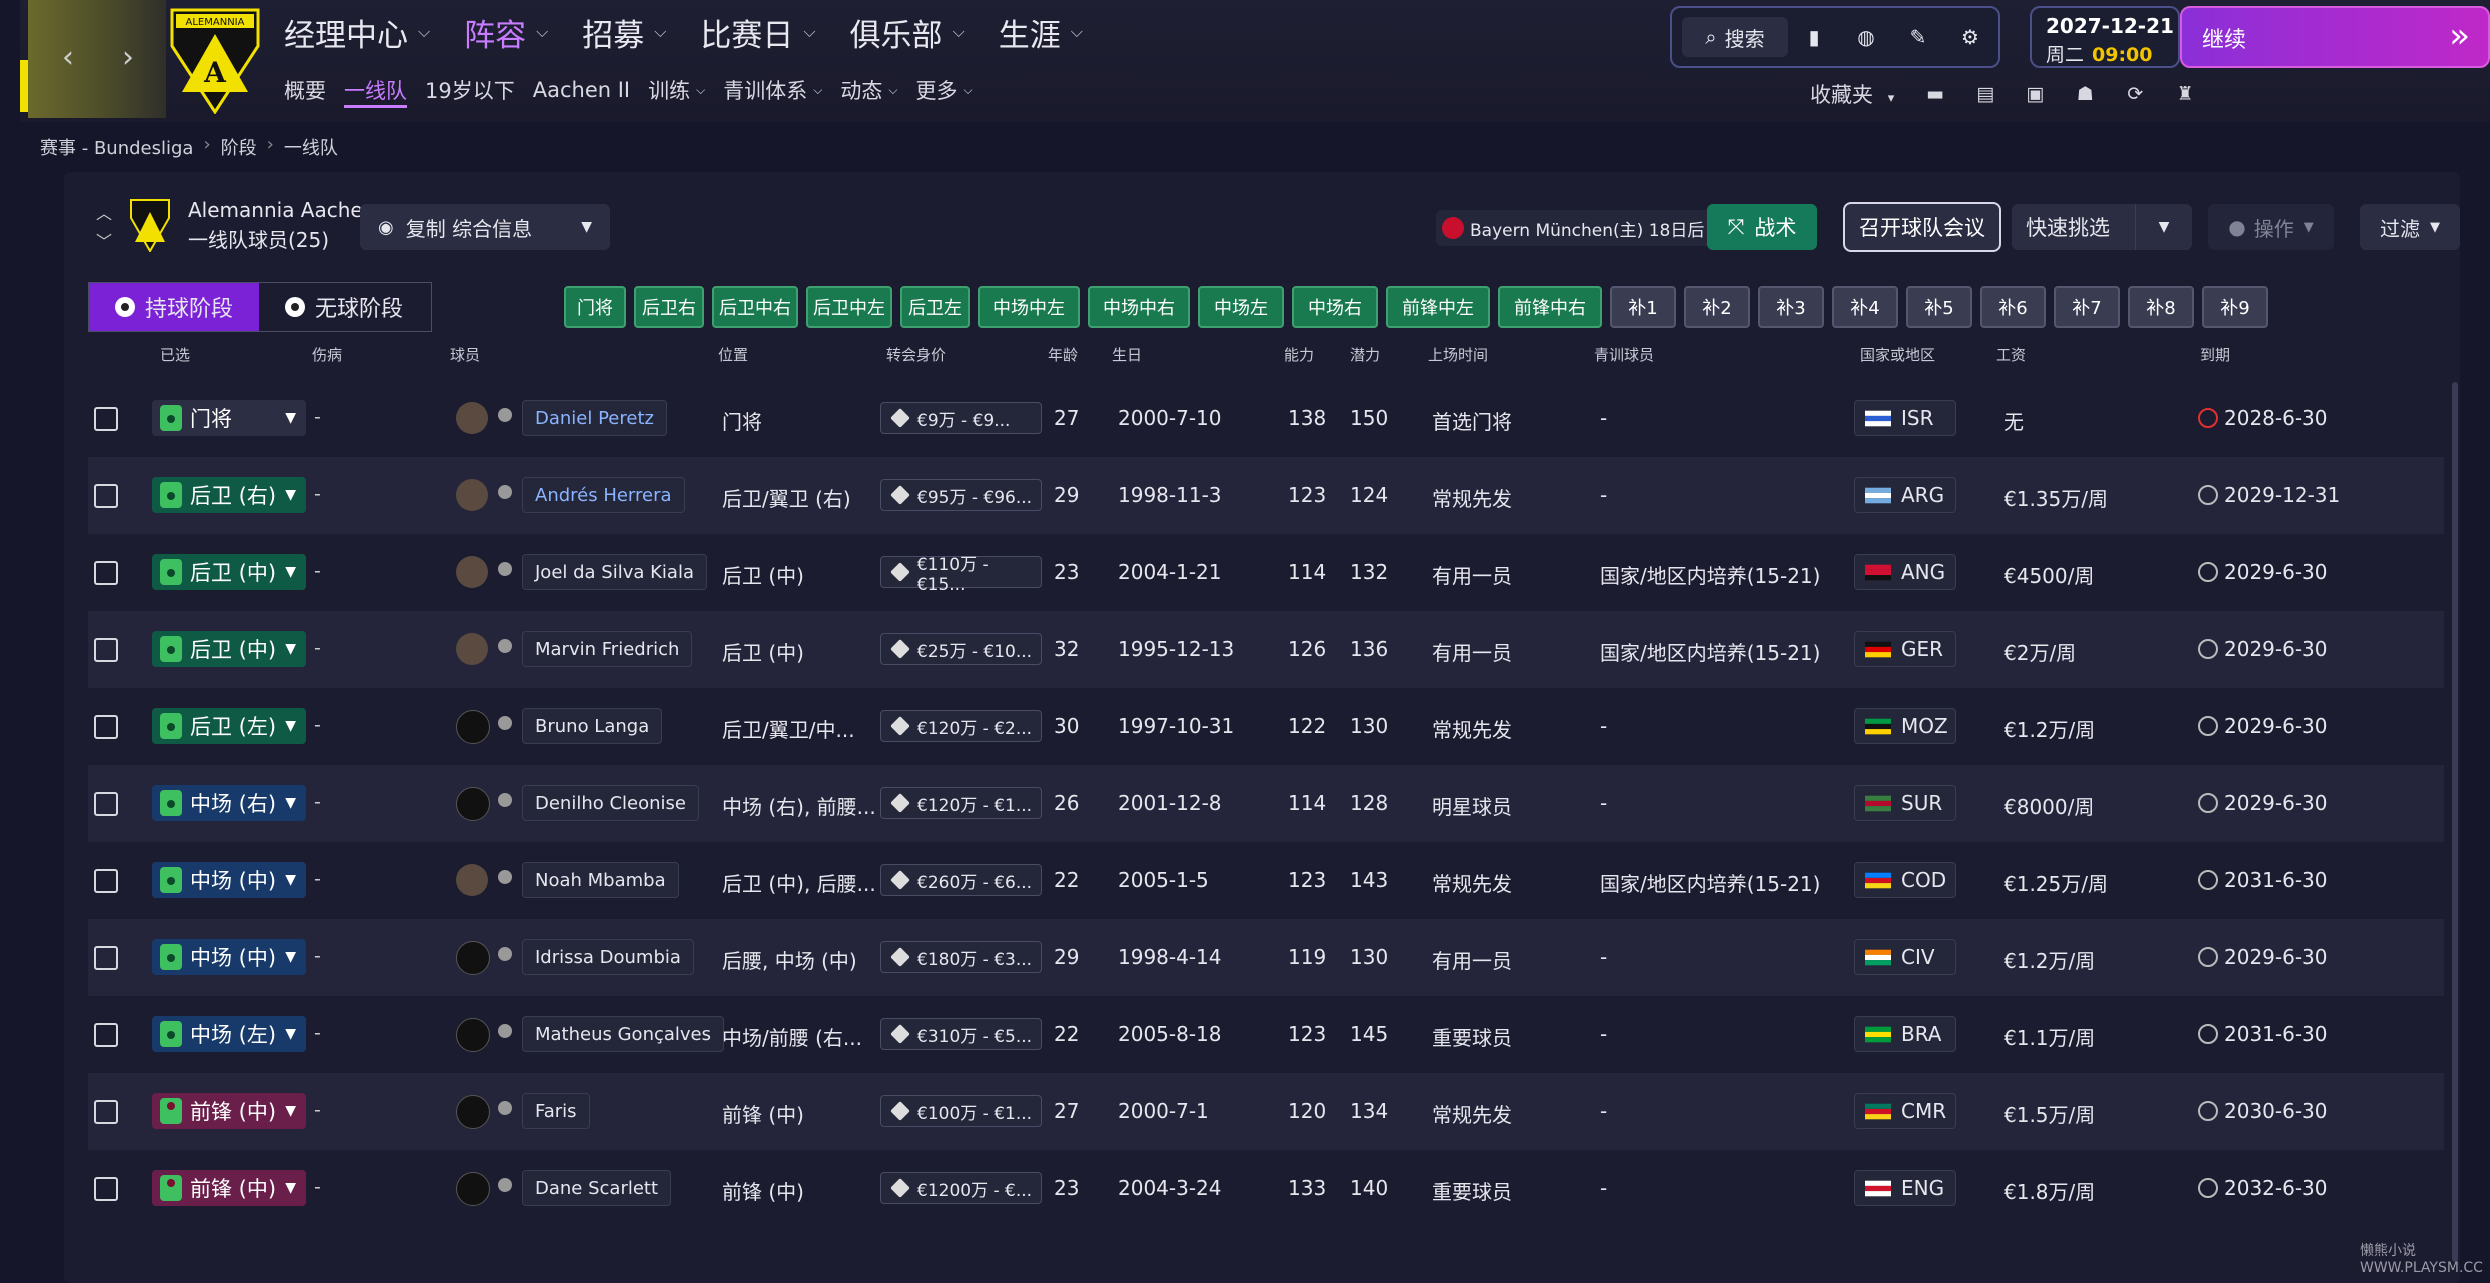 The image size is (2490, 1283). I want to click on back-arrow-icon: ‹, so click(68, 58).